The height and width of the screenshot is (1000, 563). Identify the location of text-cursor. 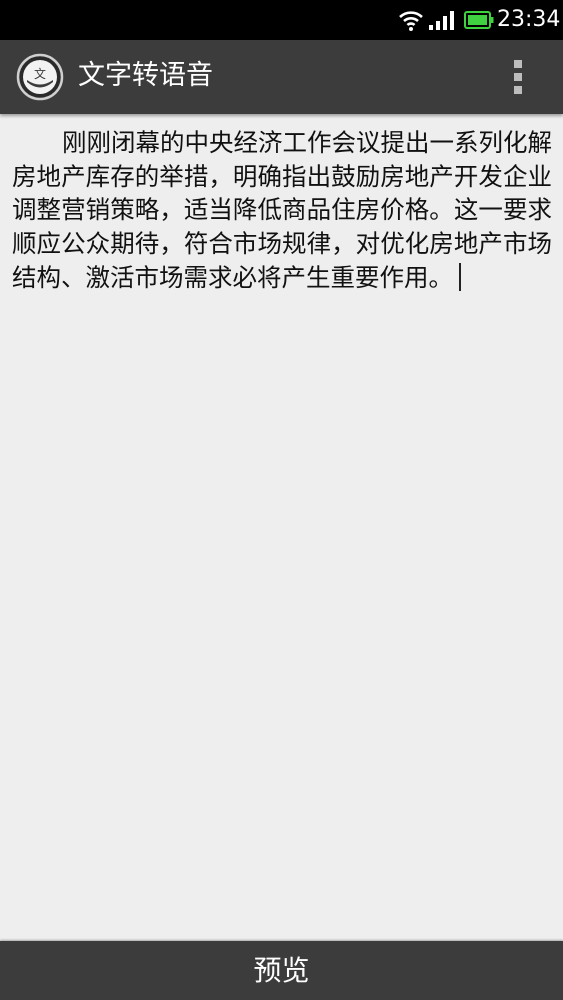
(460, 276).